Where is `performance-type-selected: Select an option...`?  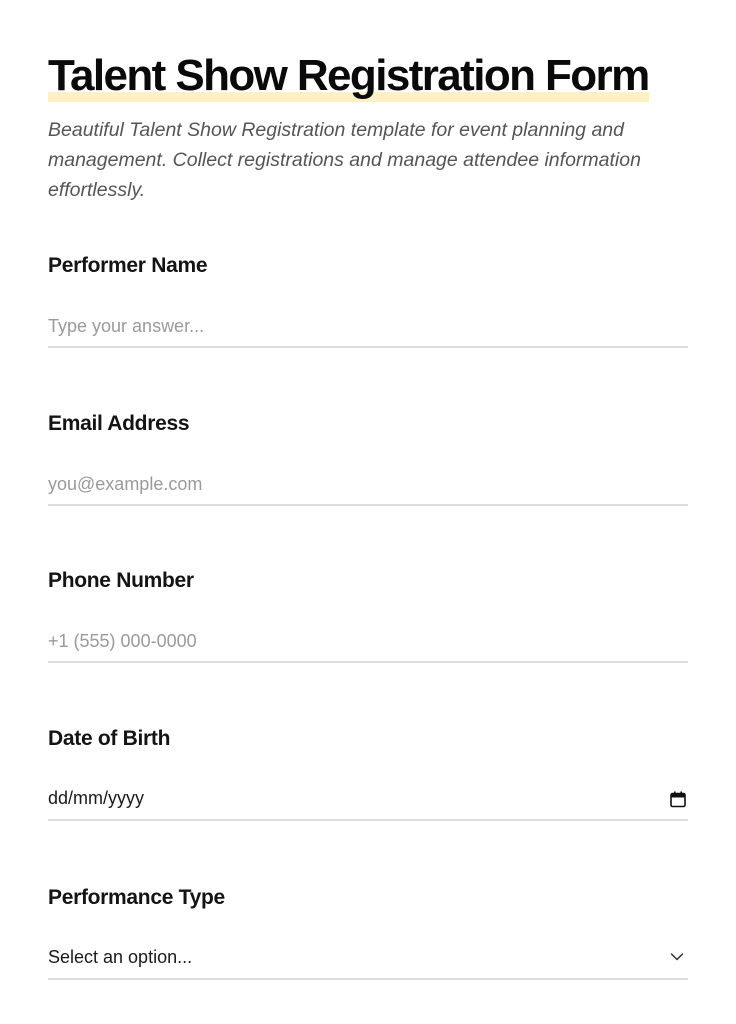
performance-type-selected: Select an option... is located at coordinates (120, 957).